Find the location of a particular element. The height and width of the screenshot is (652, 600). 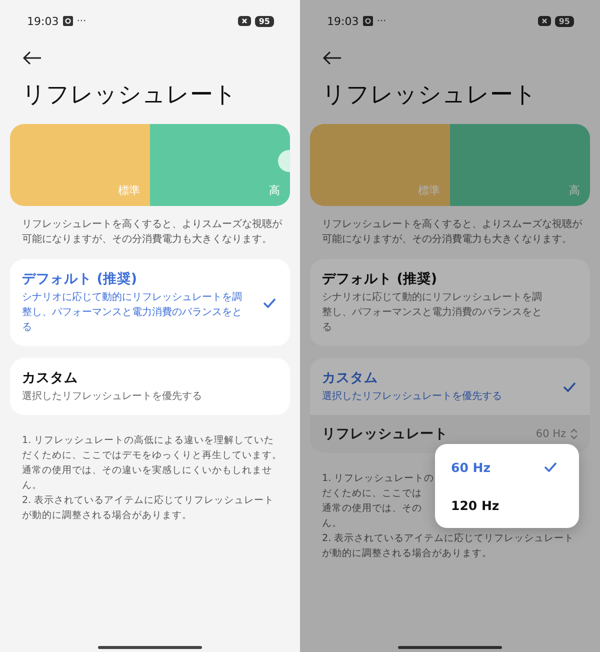

up-down-chevron-icon is located at coordinates (574, 434).